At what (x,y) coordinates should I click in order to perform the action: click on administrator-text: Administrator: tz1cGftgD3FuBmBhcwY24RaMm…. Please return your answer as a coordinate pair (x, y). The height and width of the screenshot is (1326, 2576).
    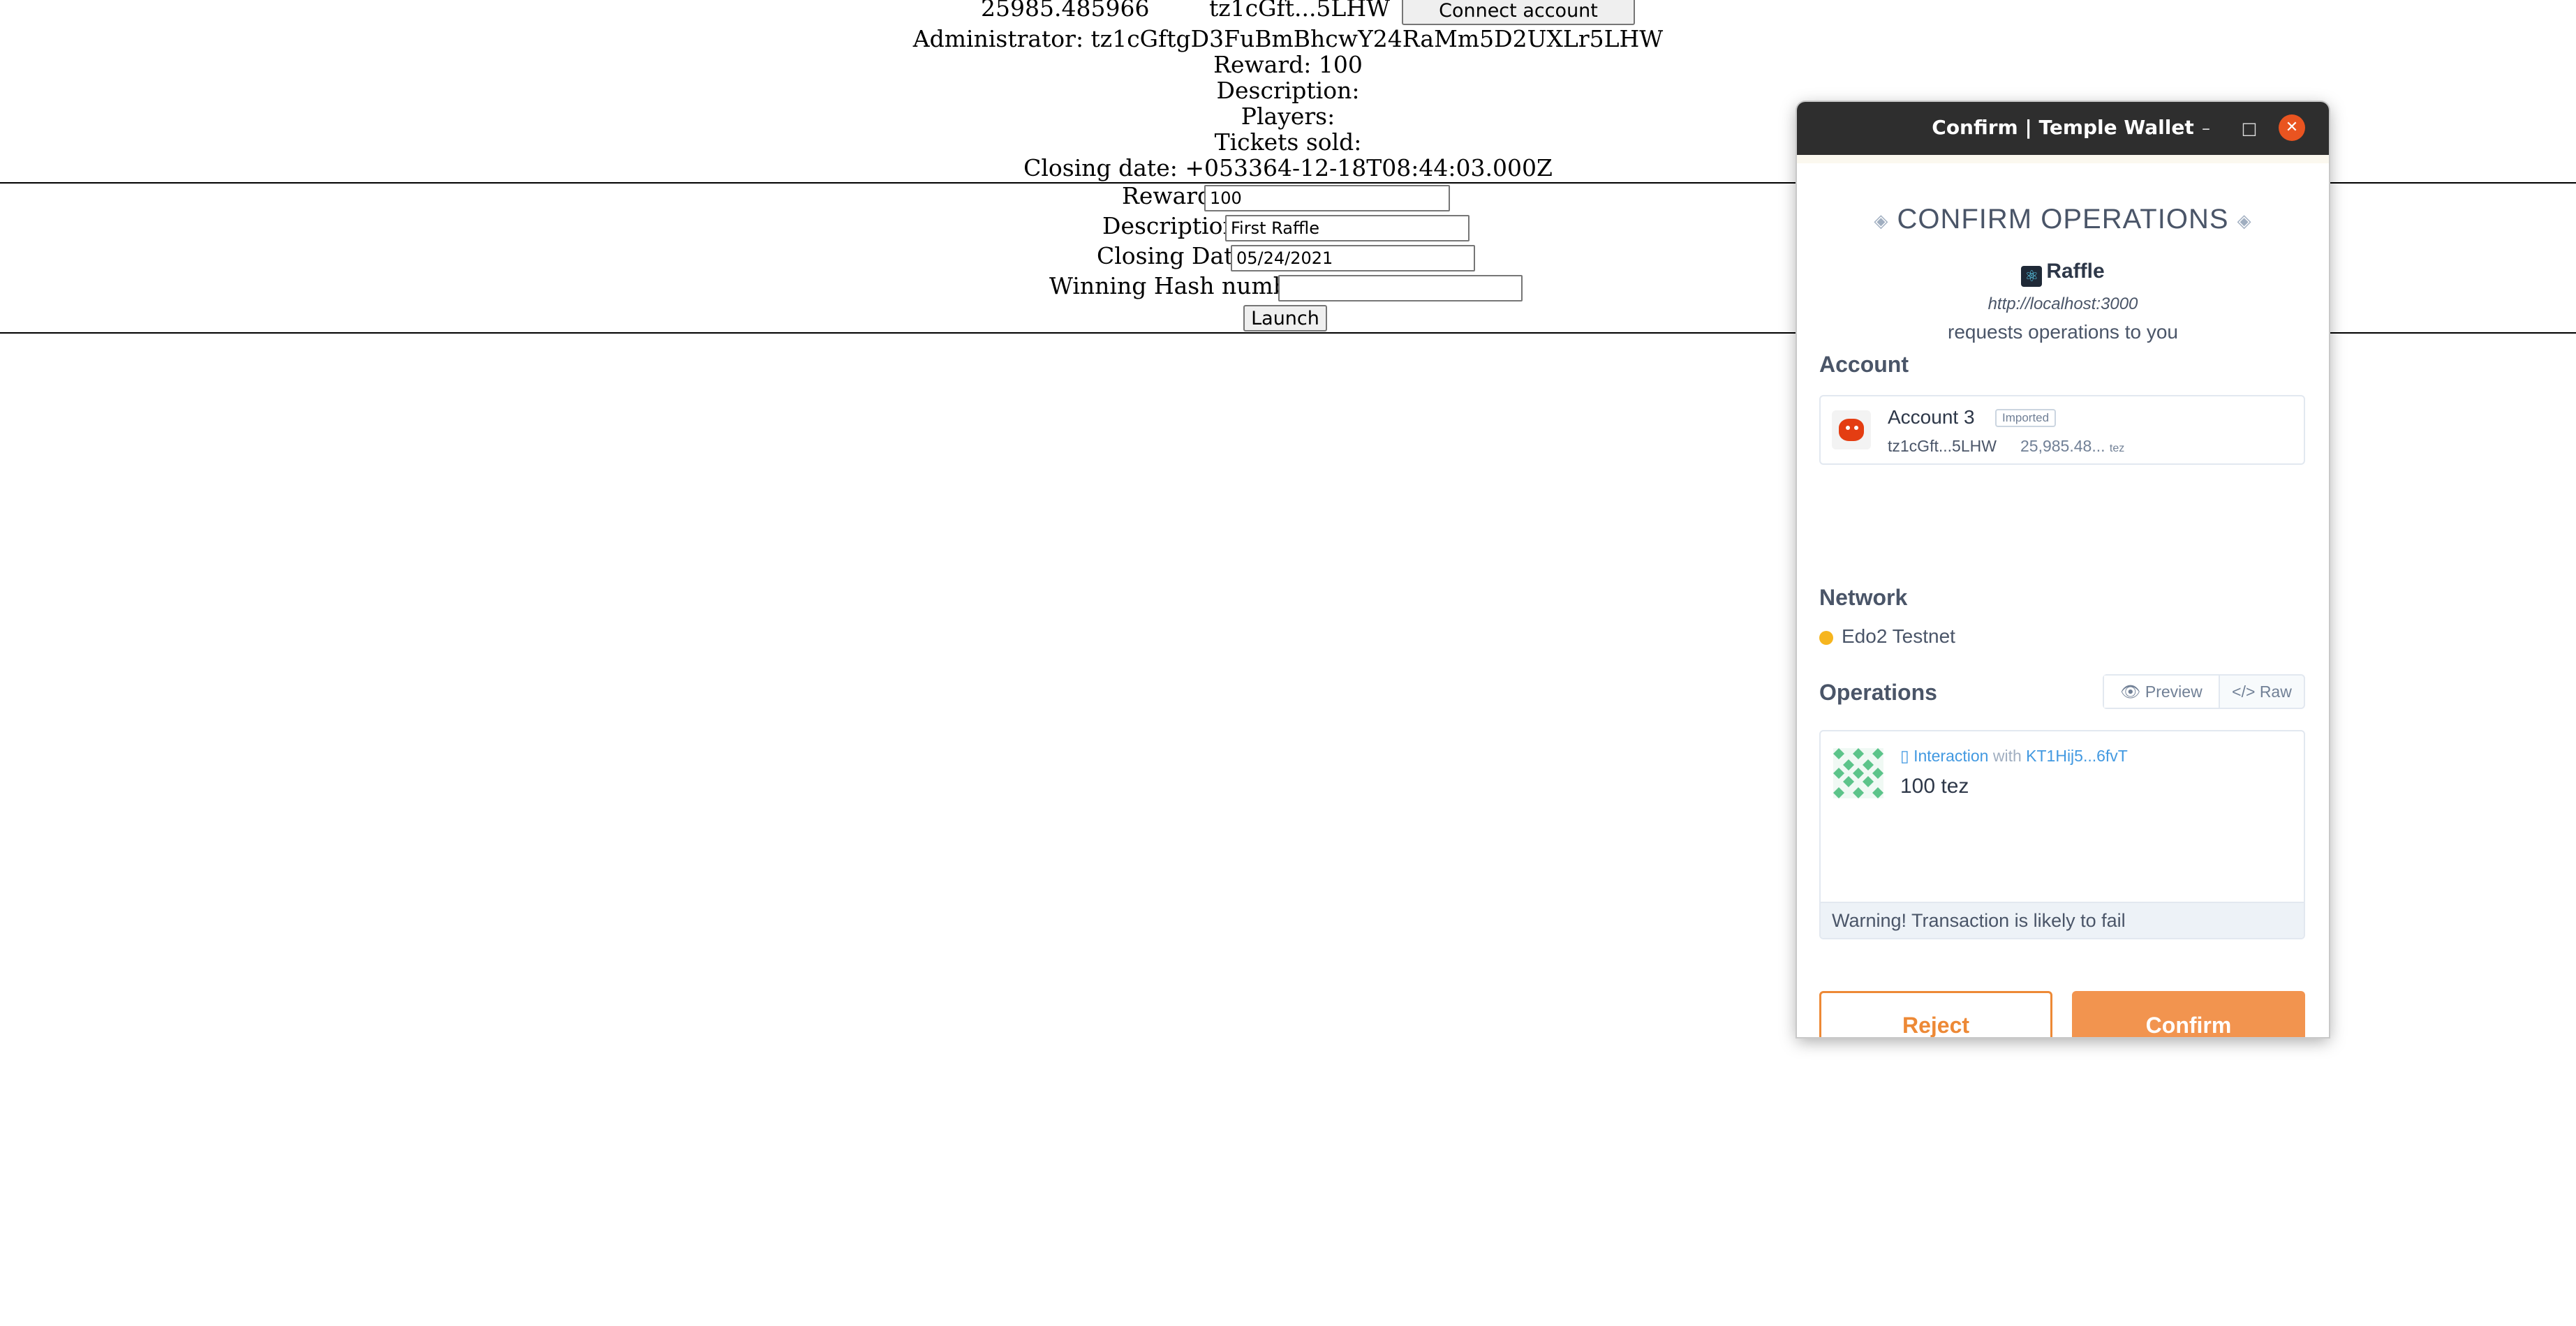
    Looking at the image, I should click on (1288, 38).